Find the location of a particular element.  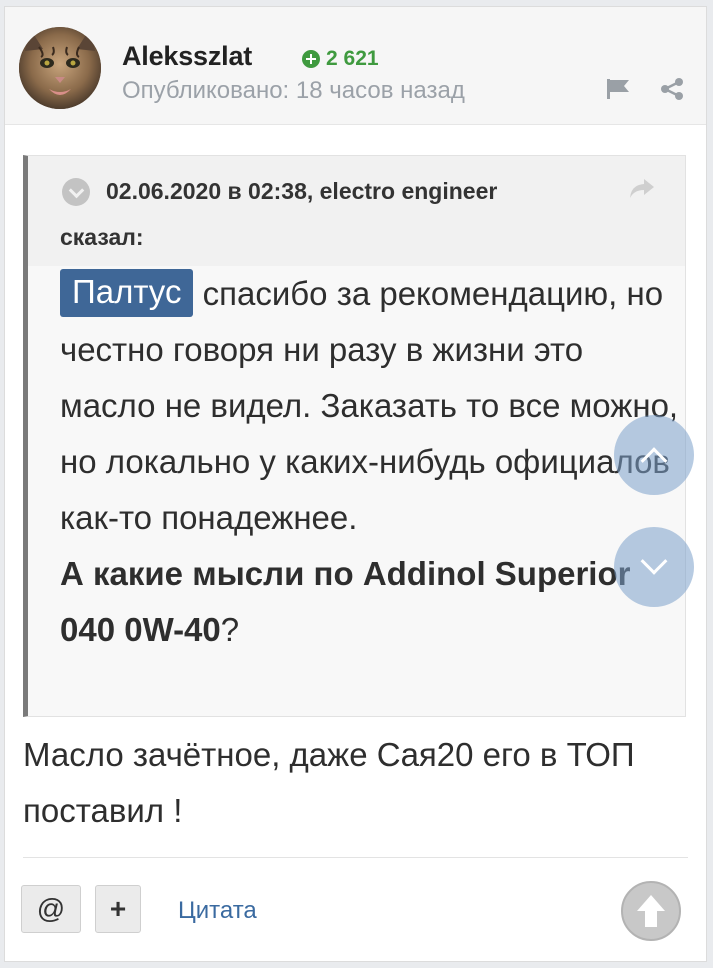

arrow-up-icon is located at coordinates (651, 911).